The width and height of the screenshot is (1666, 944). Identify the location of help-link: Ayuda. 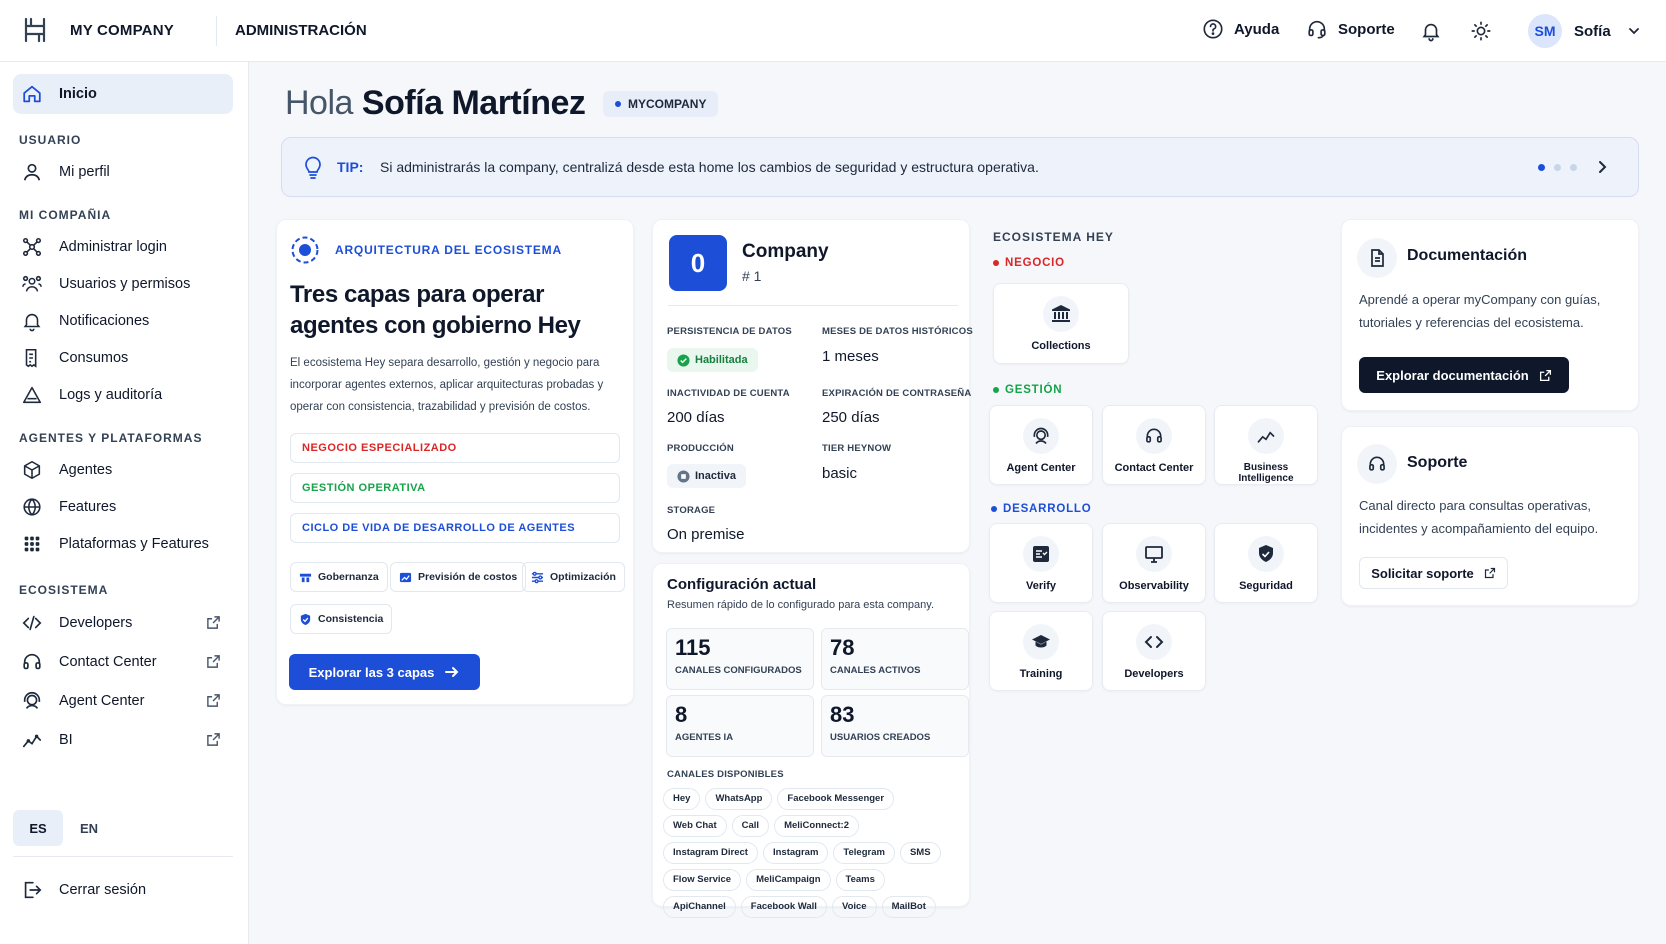
(1240, 29).